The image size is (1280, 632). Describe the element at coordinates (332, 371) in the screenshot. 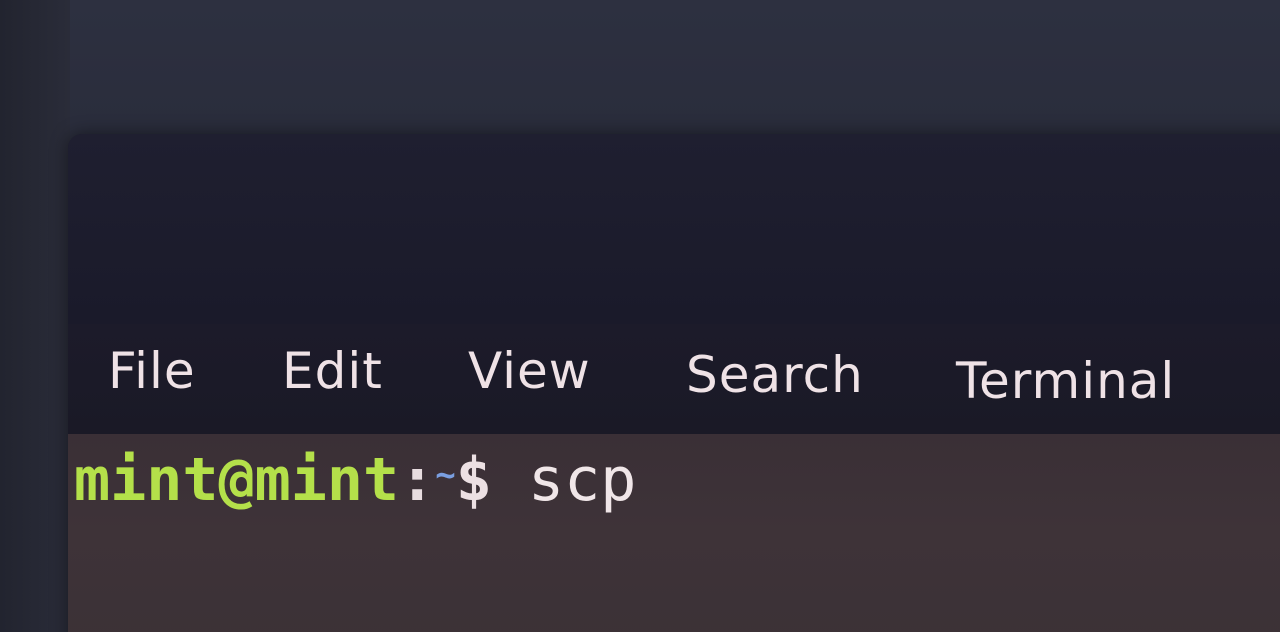

I see `menu-edit: Edit` at that location.